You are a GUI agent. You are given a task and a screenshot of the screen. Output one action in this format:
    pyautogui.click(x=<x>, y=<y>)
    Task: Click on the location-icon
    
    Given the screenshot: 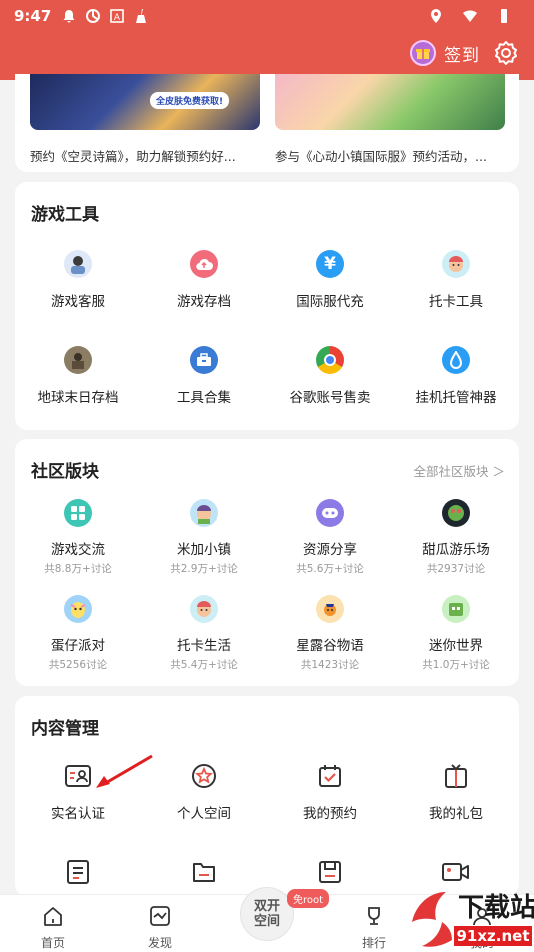 What is the action you would take?
    pyautogui.click(x=436, y=16)
    